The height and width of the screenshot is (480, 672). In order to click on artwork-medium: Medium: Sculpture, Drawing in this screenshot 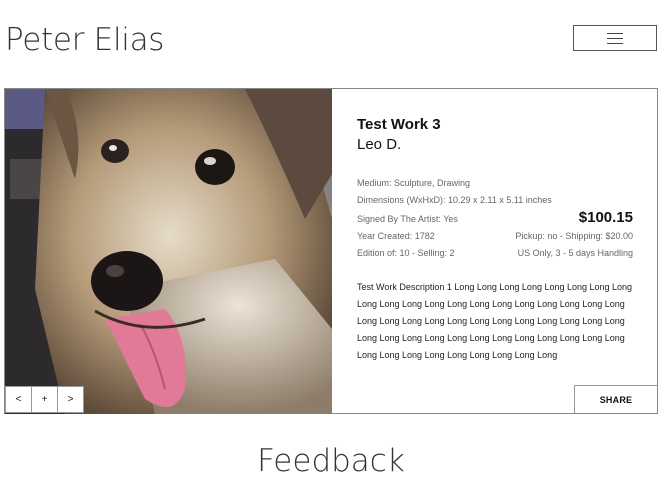, I will do `click(414, 183)`.